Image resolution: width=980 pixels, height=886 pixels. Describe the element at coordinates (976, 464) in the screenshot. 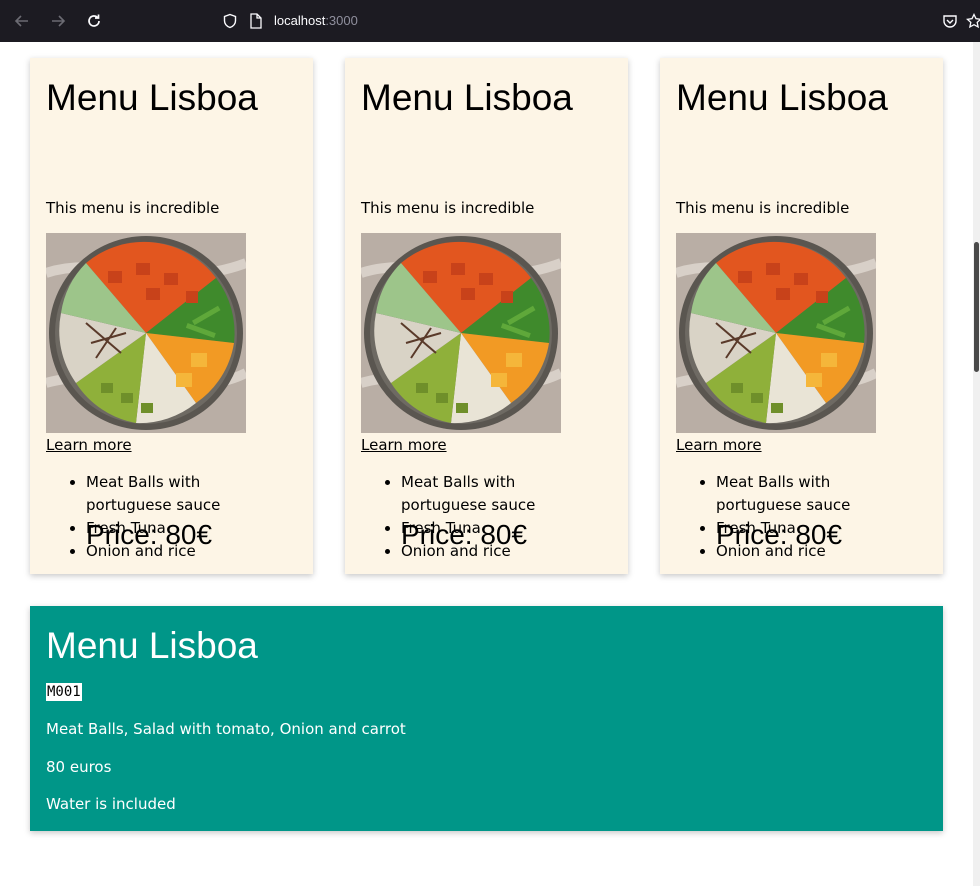

I see `page-scrollbar` at that location.